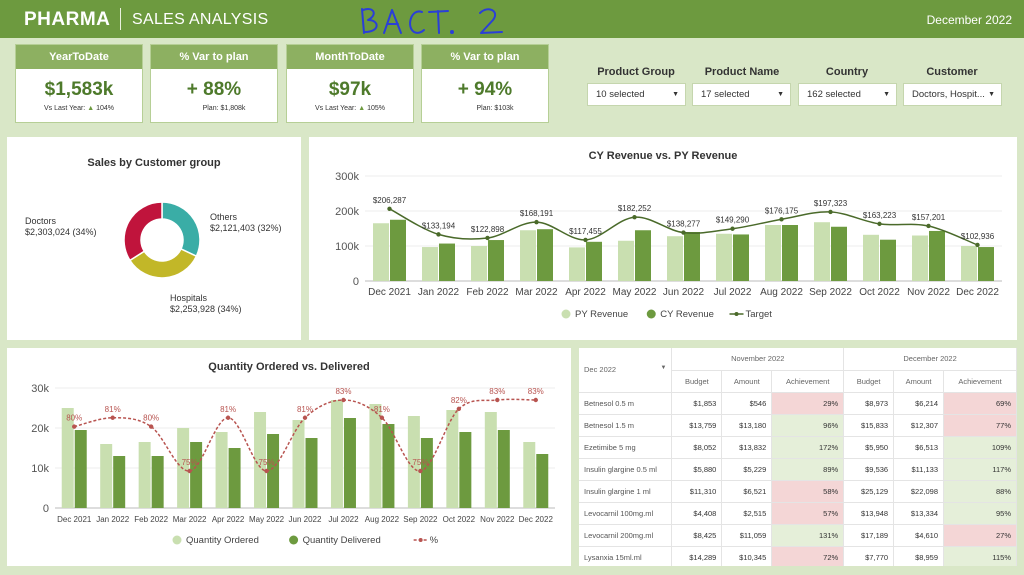 The image size is (1024, 575). I want to click on table-cell: $10,345, so click(747, 556).